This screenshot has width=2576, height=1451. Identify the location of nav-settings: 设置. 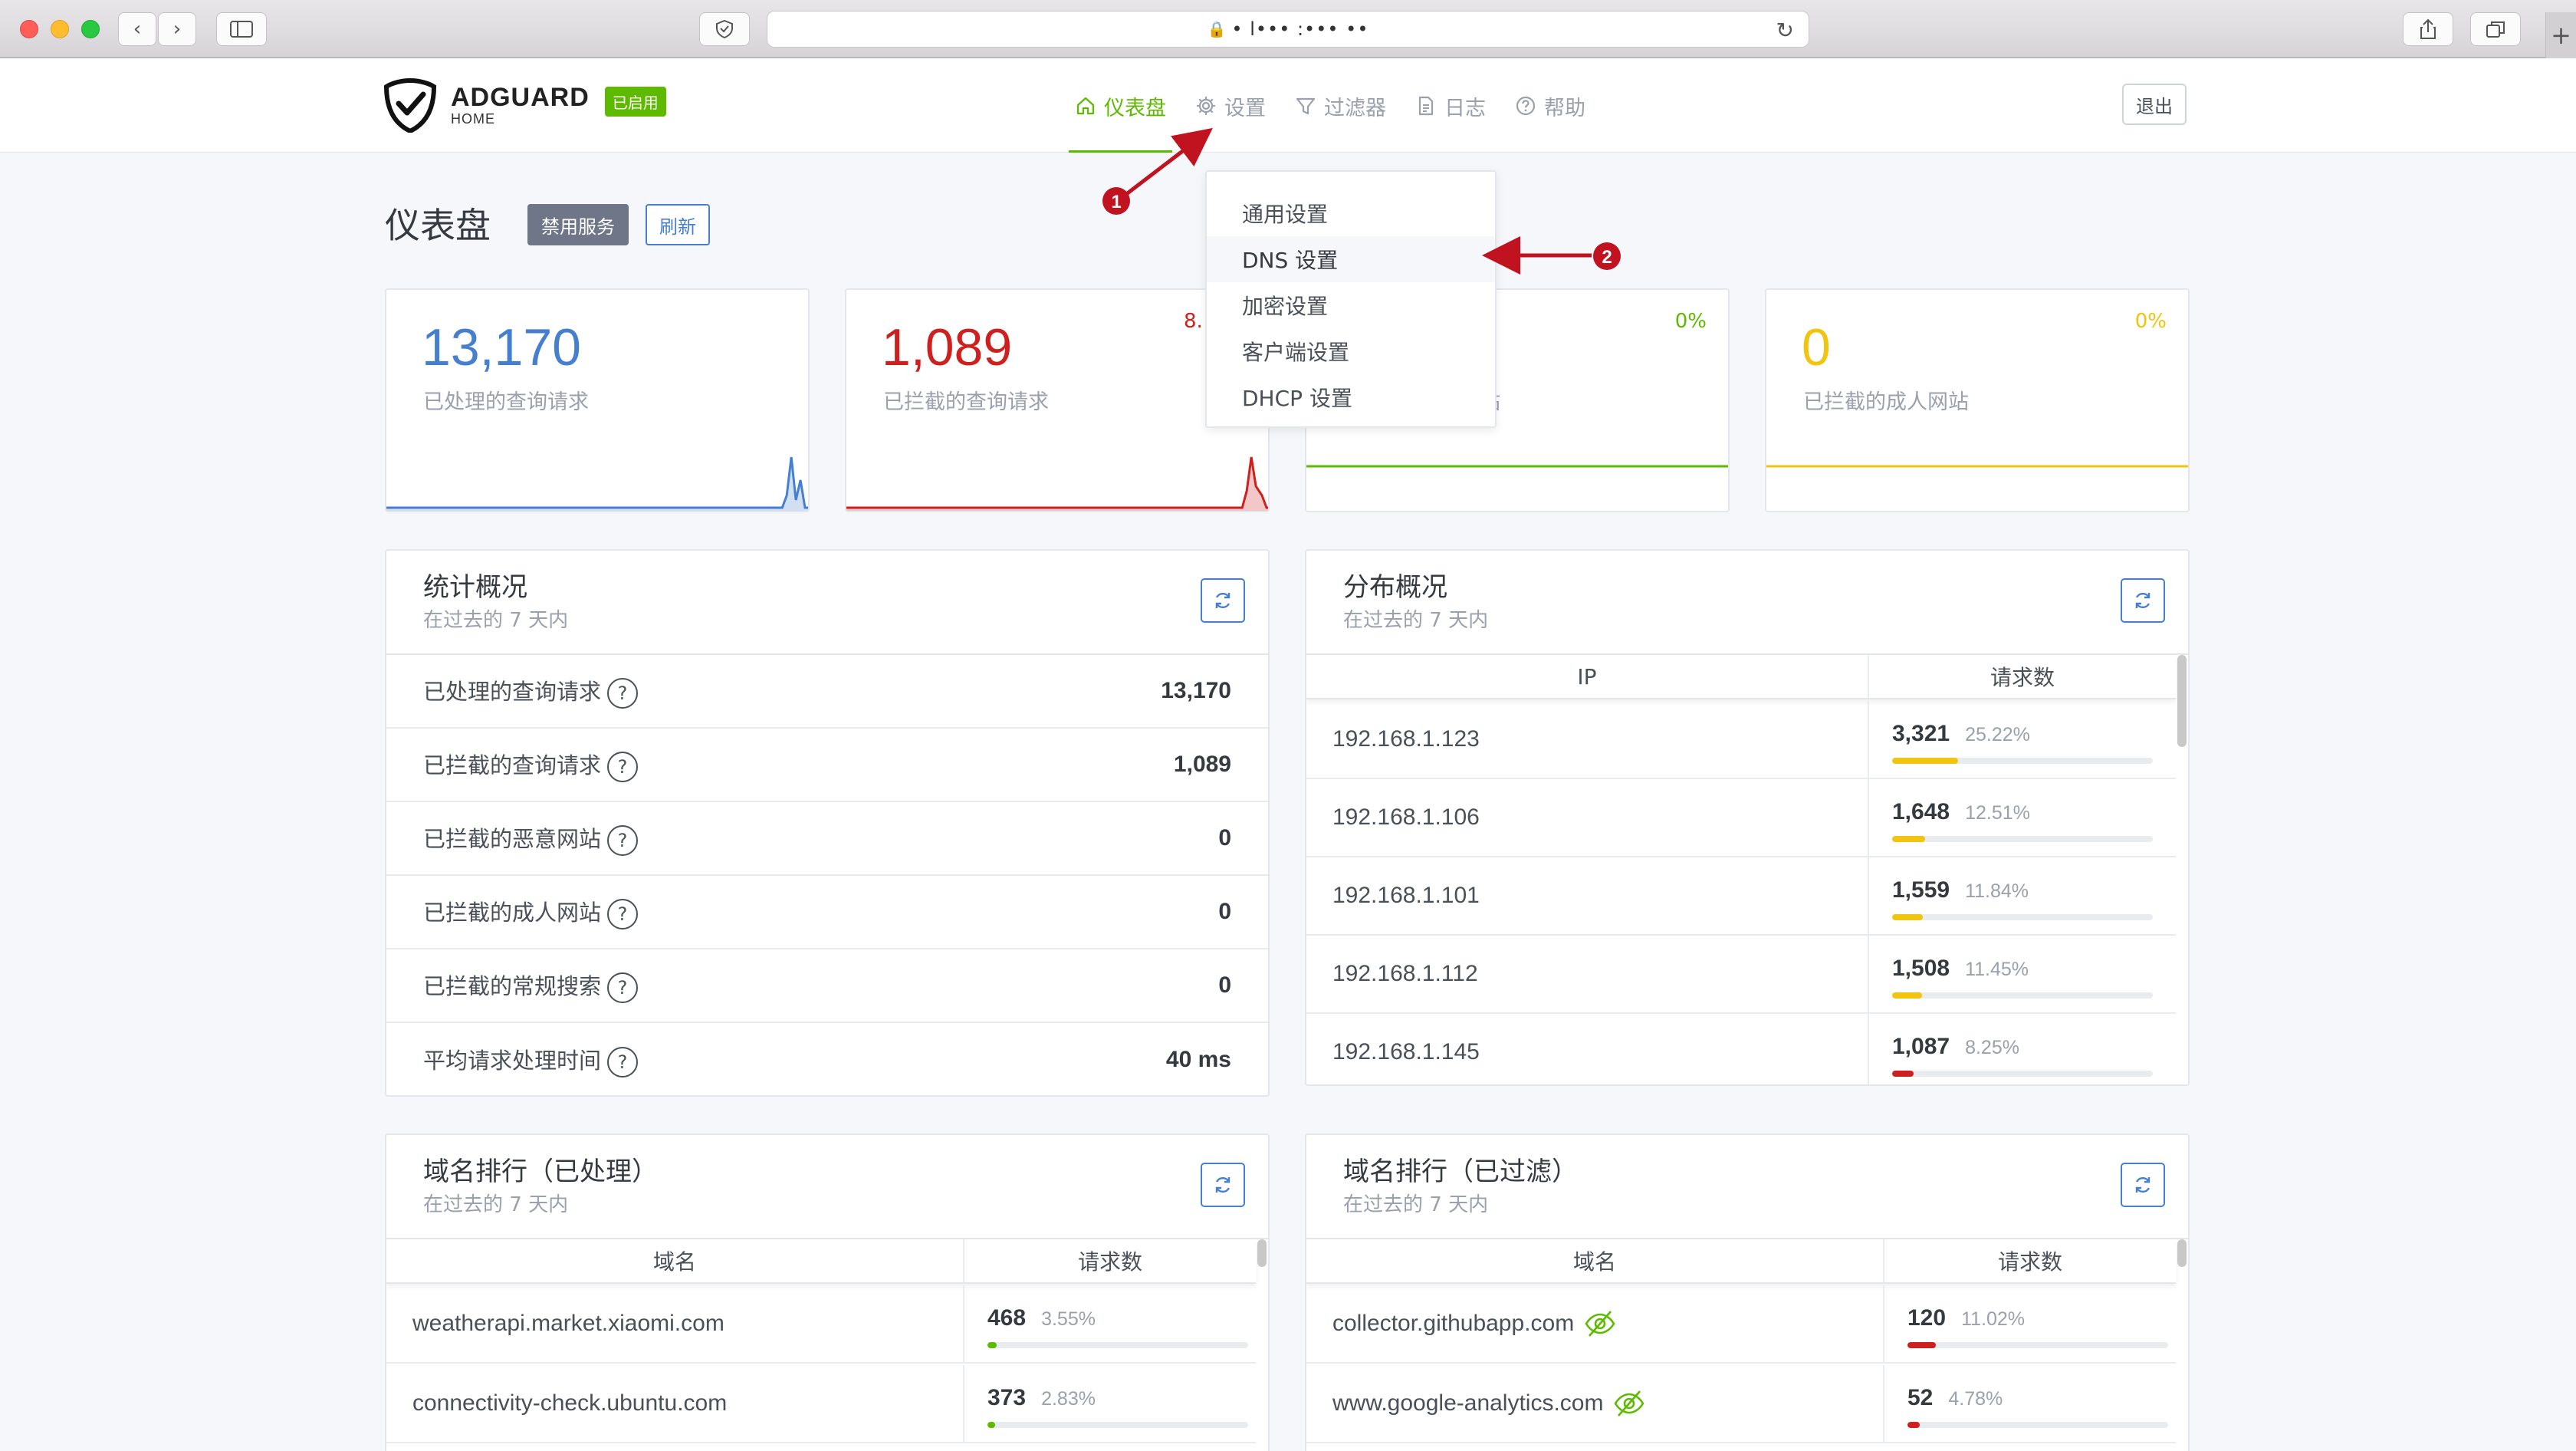
(1230, 106).